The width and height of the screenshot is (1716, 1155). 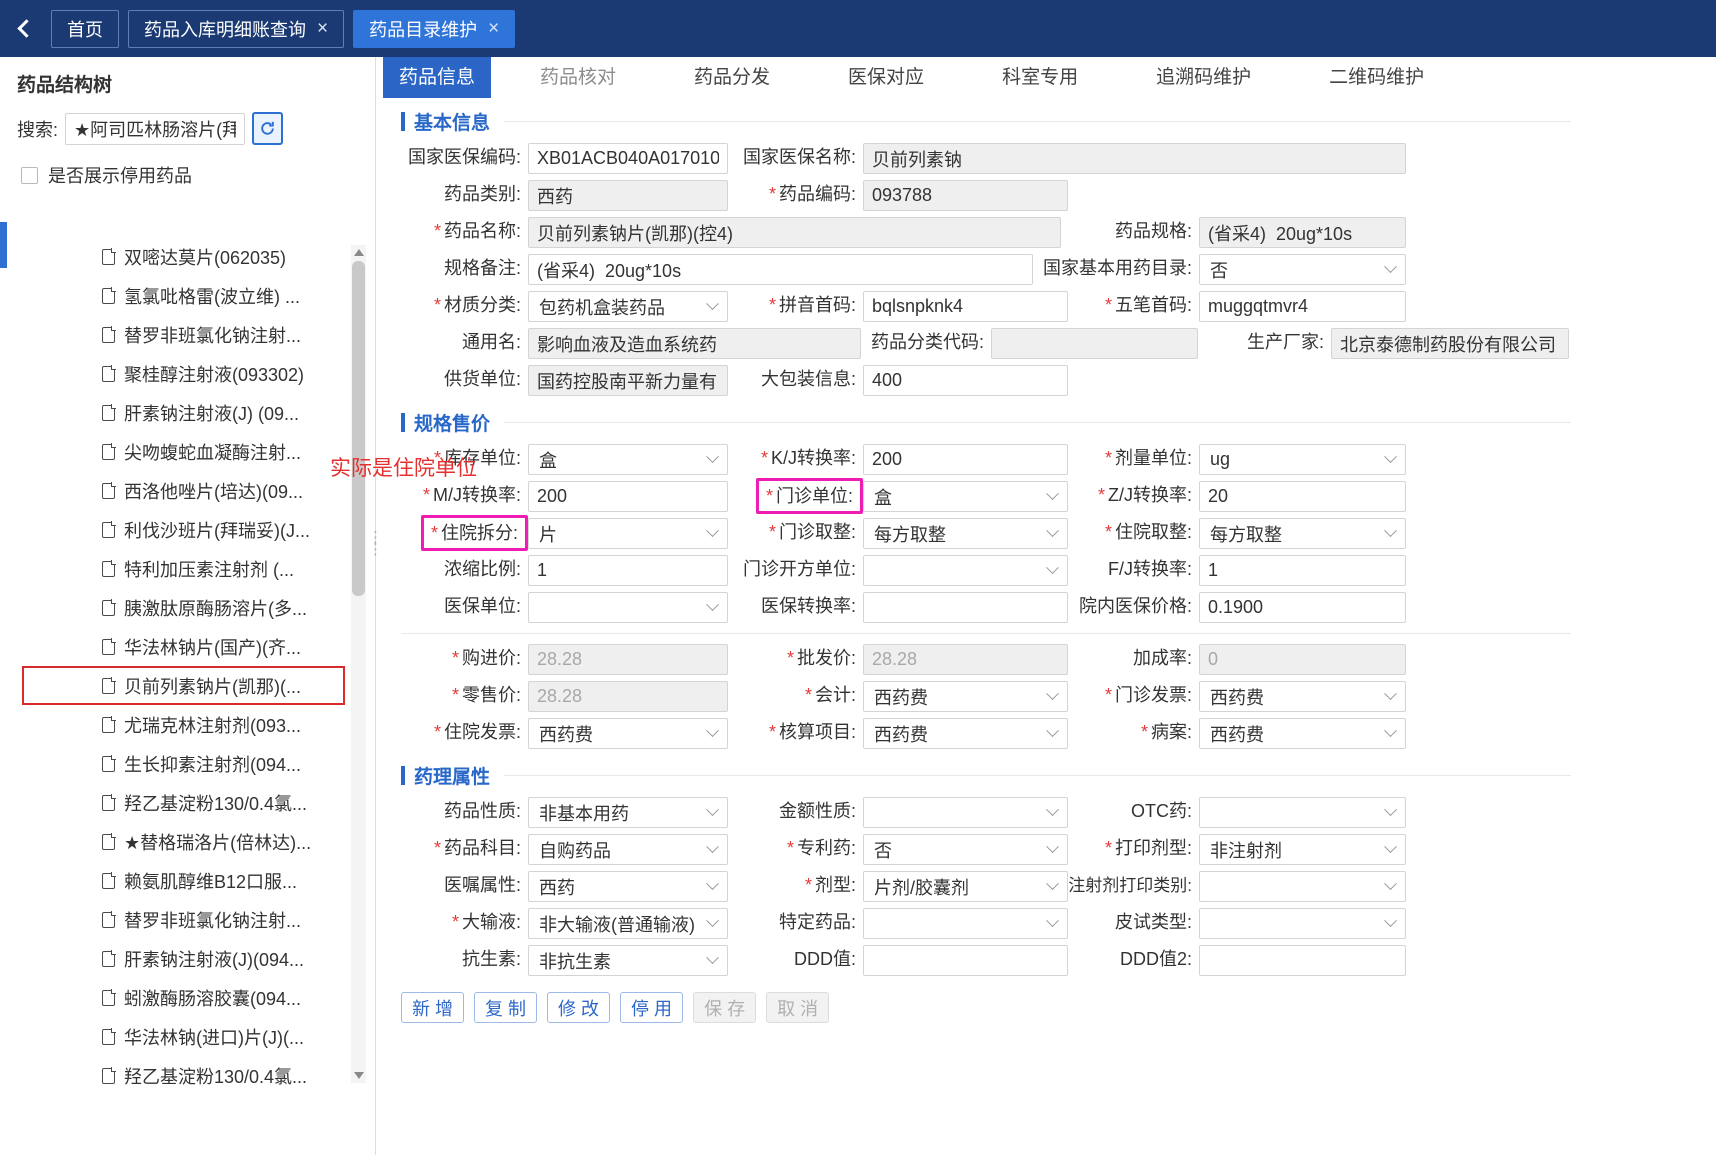 What do you see at coordinates (965, 733) in the screenshot?
I see `accounting-item-select: 西药费` at bounding box center [965, 733].